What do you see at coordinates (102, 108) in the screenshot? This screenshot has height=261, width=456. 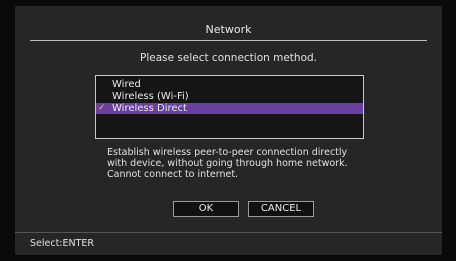 I see `checkmark-icon: ✓` at bounding box center [102, 108].